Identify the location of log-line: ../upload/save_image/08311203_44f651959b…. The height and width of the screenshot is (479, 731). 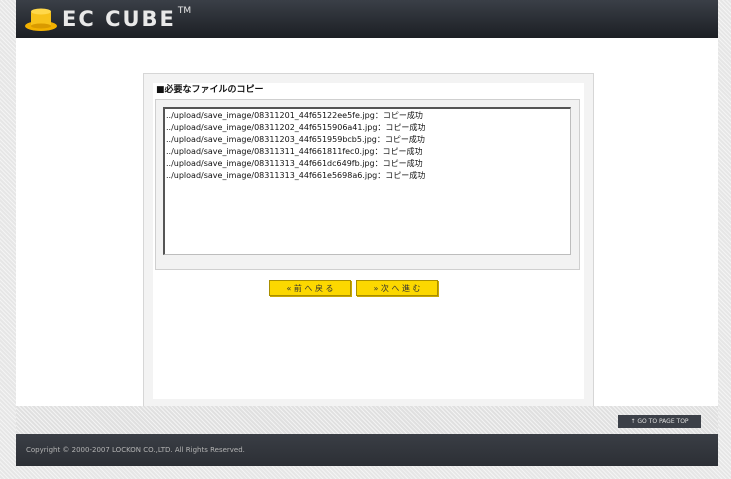
(295, 139).